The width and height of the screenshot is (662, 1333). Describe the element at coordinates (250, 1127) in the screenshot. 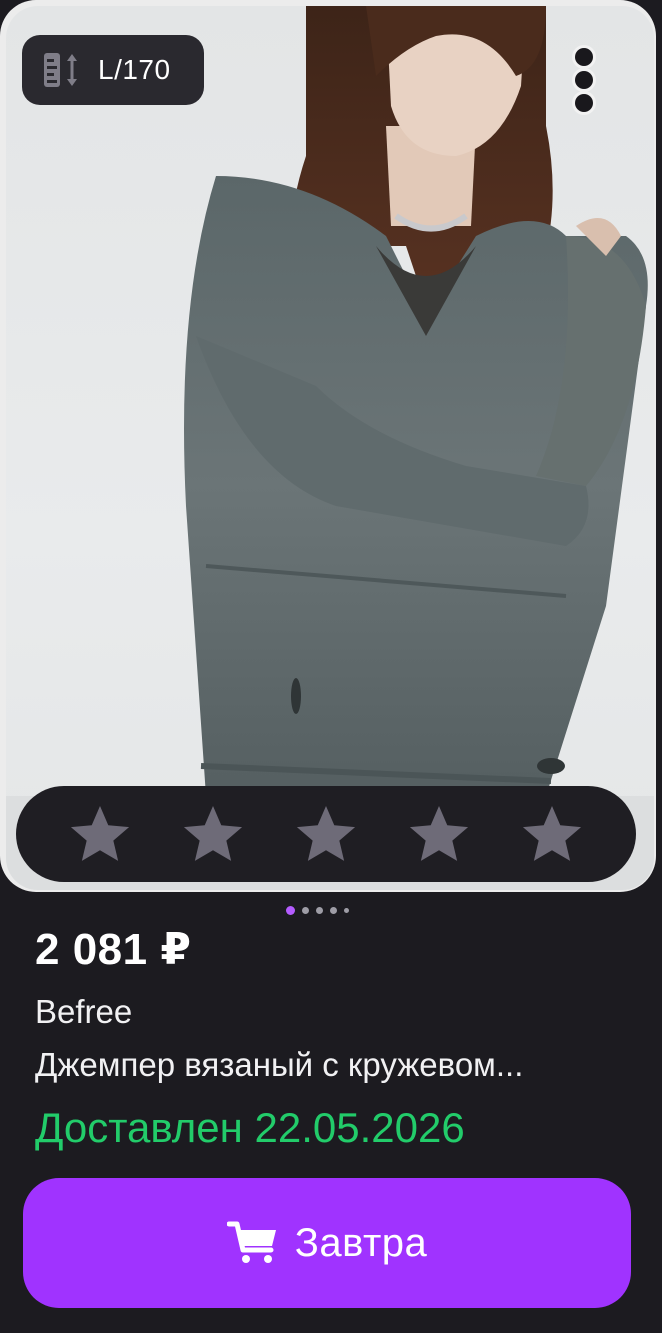

I see `delivery-status: Доставлен 22.05.2026` at that location.